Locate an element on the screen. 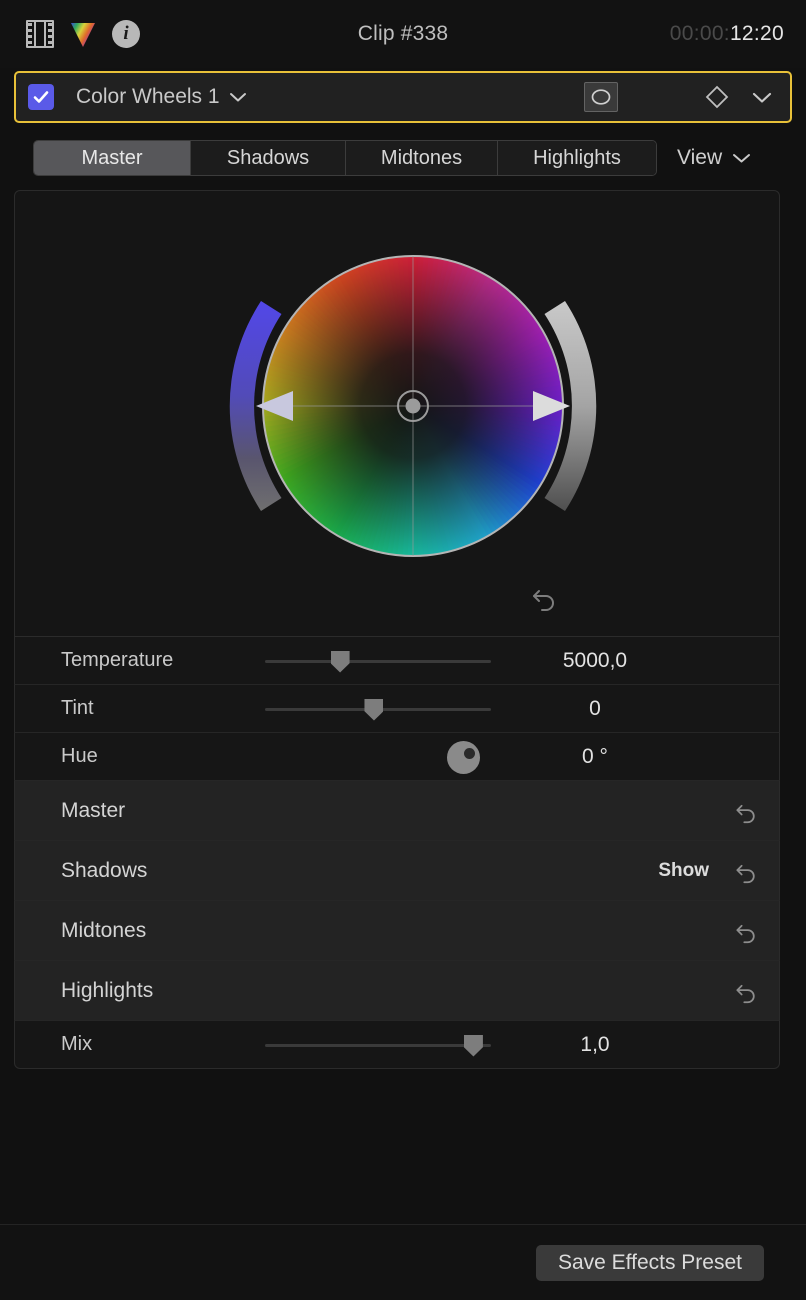  wheel-tab-bar: Master Shadows Midtones Highlights View is located at coordinates (403, 158).